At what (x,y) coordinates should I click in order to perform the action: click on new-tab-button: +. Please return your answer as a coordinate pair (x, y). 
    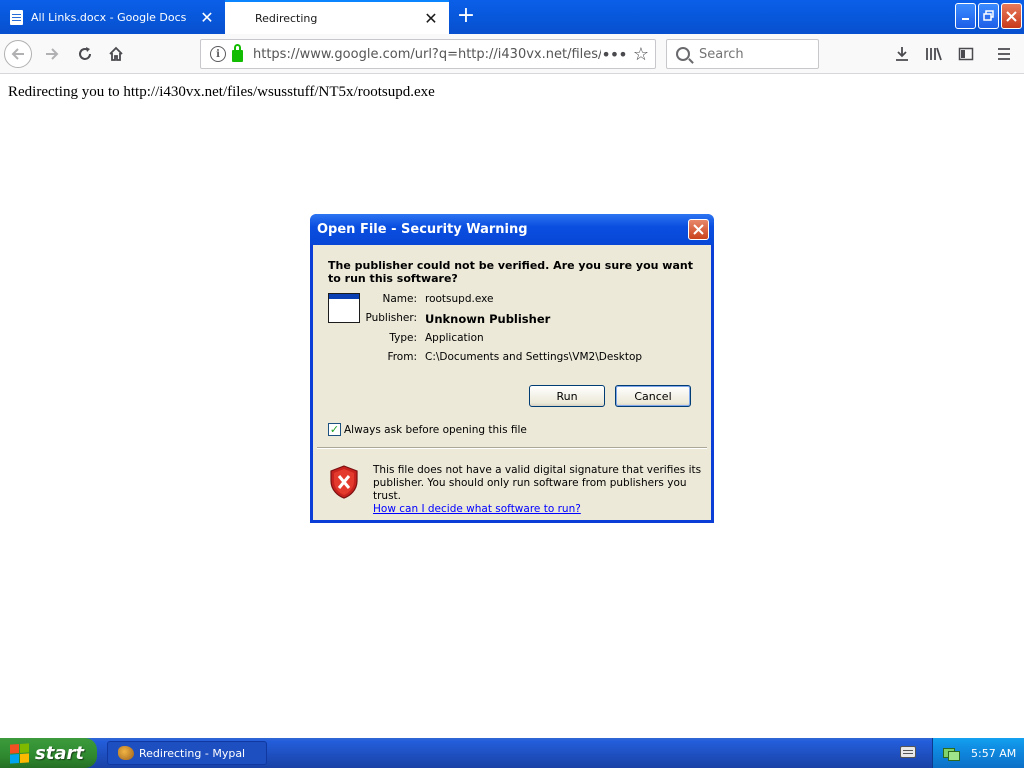
    Looking at the image, I should click on (466, 17).